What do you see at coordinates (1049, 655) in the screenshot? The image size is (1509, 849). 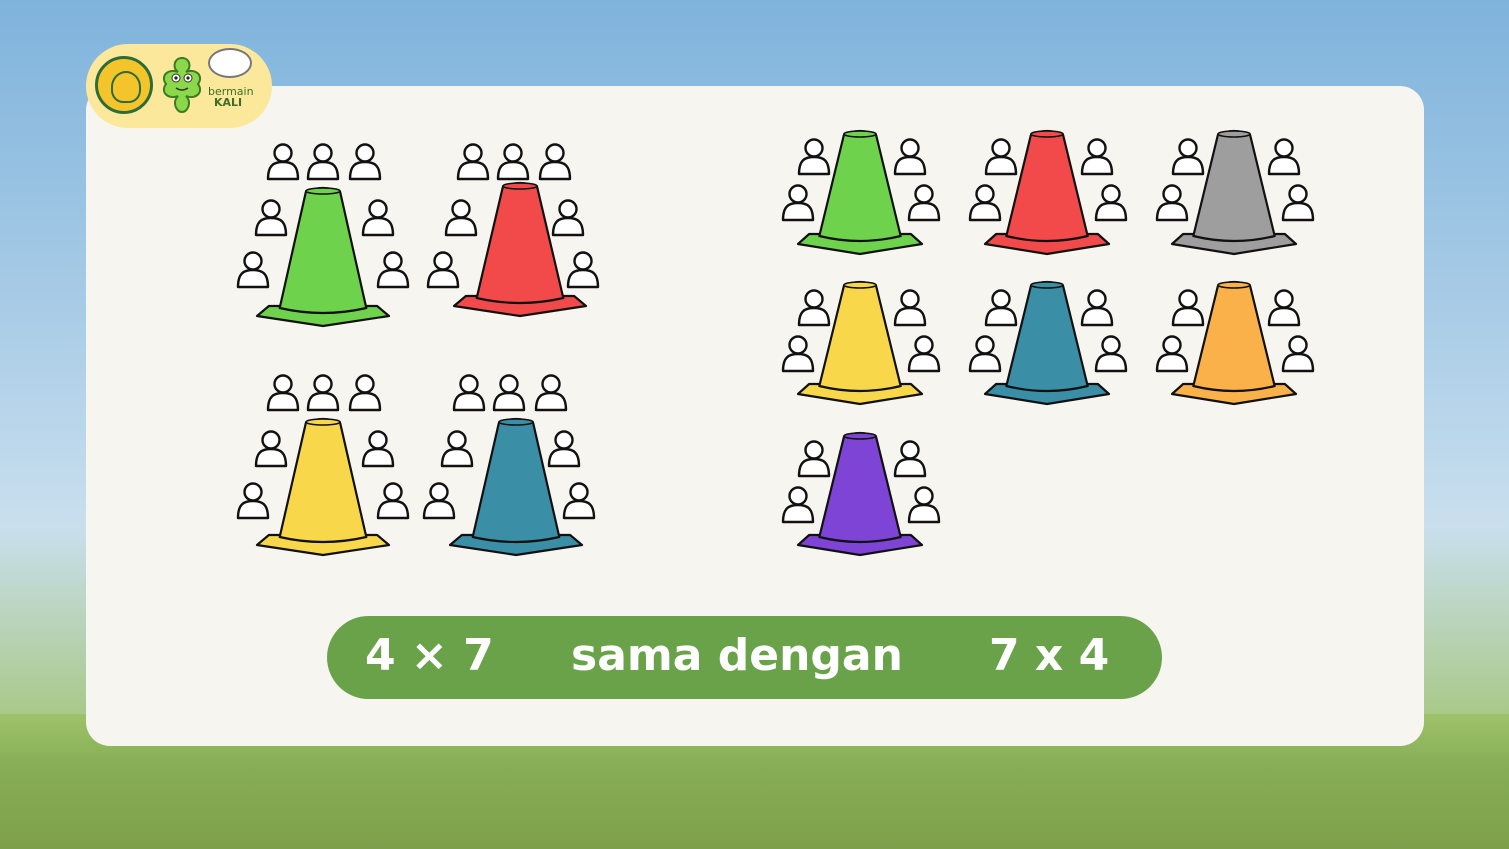 I see `right-expression: 7 x 4` at bounding box center [1049, 655].